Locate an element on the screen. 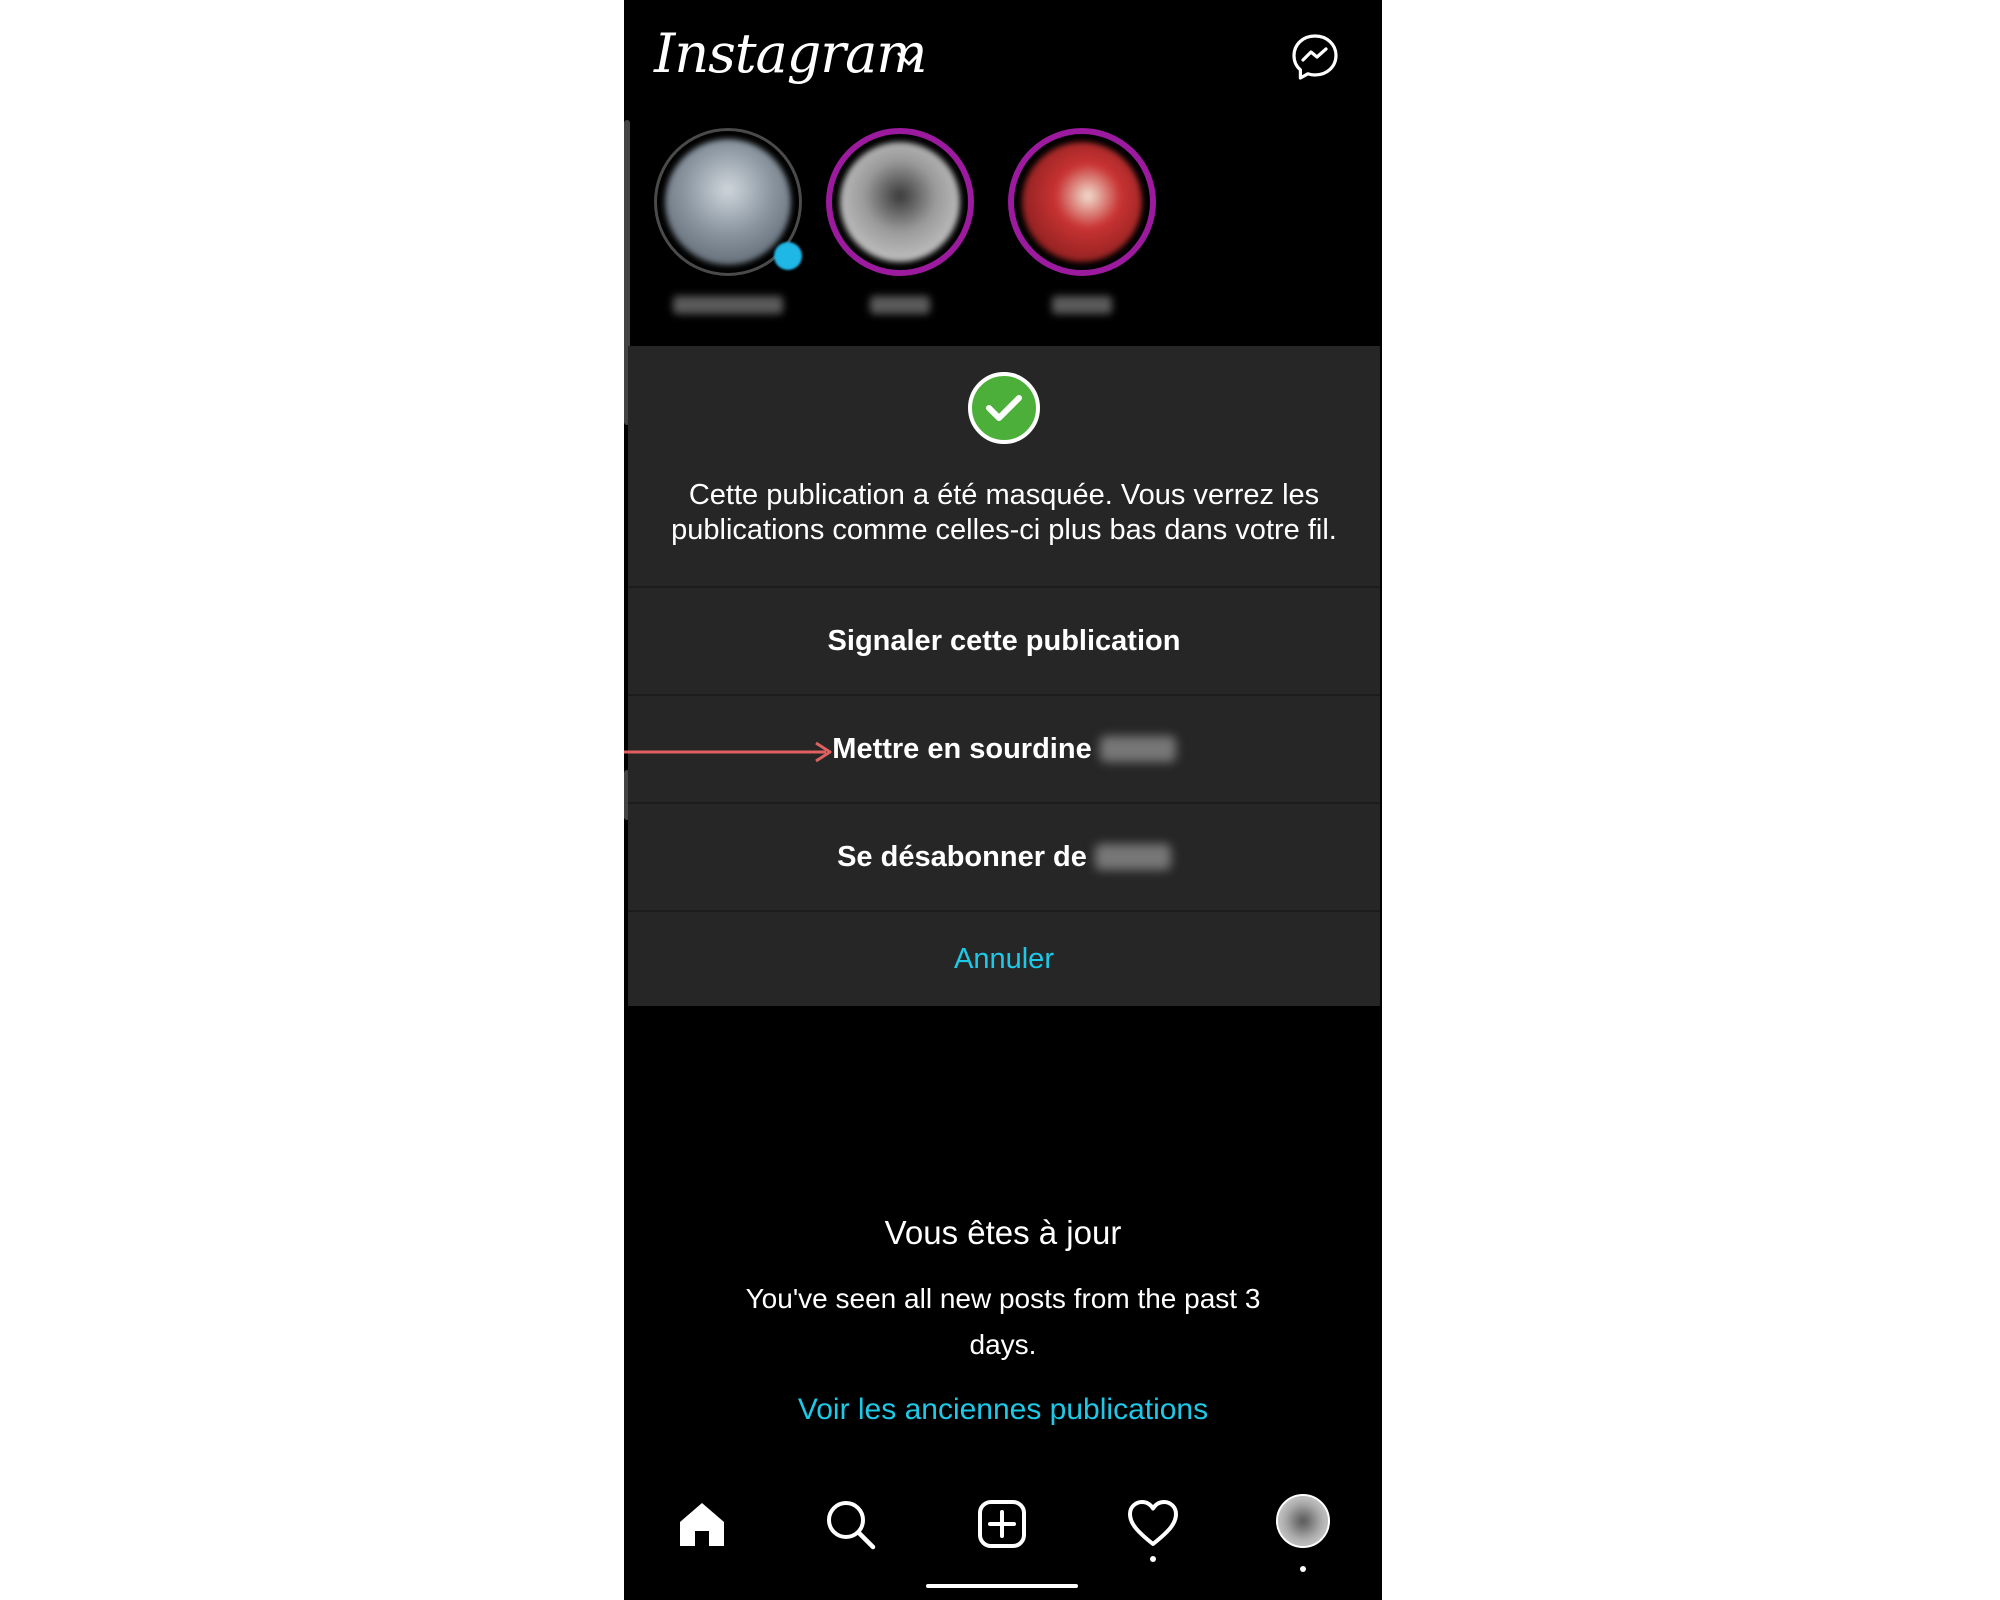 Image resolution: width=2000 pixels, height=1600 pixels. profile-avatar is located at coordinates (1303, 1521).